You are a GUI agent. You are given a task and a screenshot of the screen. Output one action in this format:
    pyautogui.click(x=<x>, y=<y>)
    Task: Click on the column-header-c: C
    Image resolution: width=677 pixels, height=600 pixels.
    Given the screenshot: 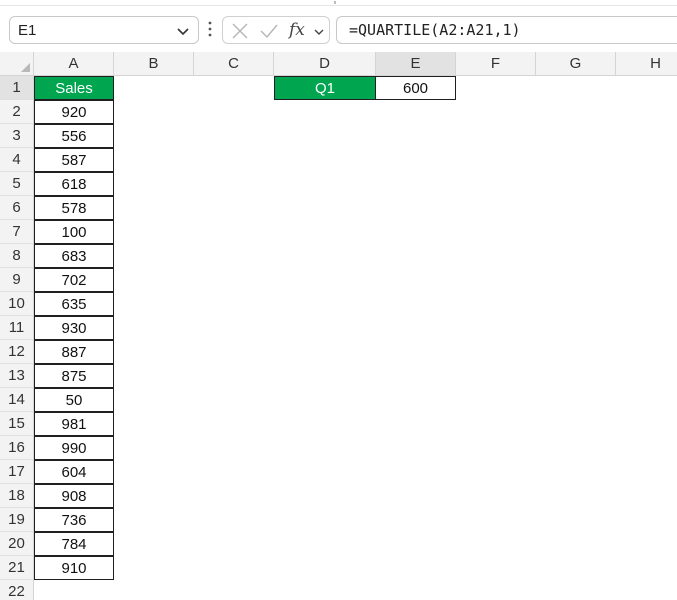 What is the action you would take?
    pyautogui.click(x=234, y=64)
    